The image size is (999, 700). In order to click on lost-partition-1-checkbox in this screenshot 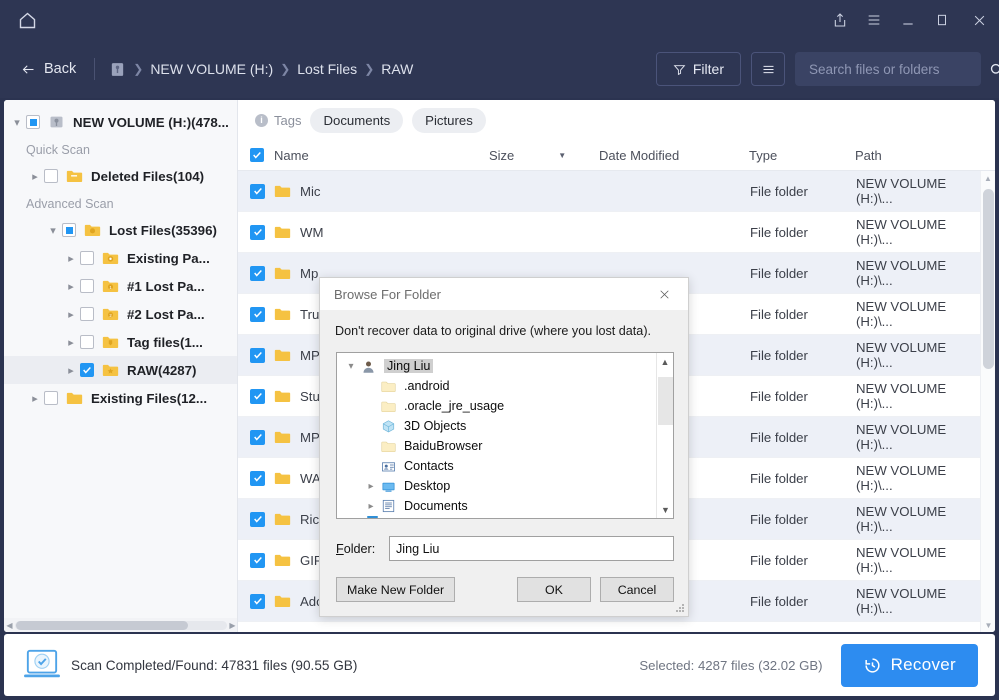, I will do `click(87, 286)`.